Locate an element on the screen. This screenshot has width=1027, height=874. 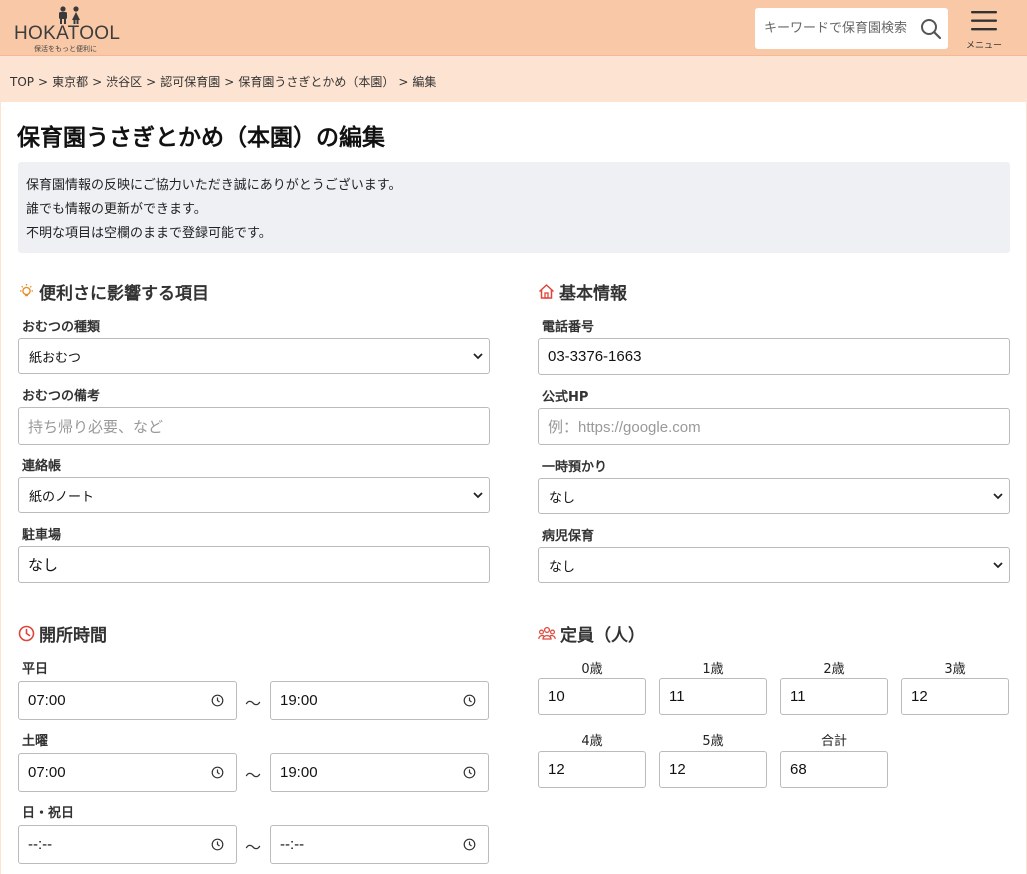
diaper-type-label: おむつの種類 is located at coordinates (61, 327).